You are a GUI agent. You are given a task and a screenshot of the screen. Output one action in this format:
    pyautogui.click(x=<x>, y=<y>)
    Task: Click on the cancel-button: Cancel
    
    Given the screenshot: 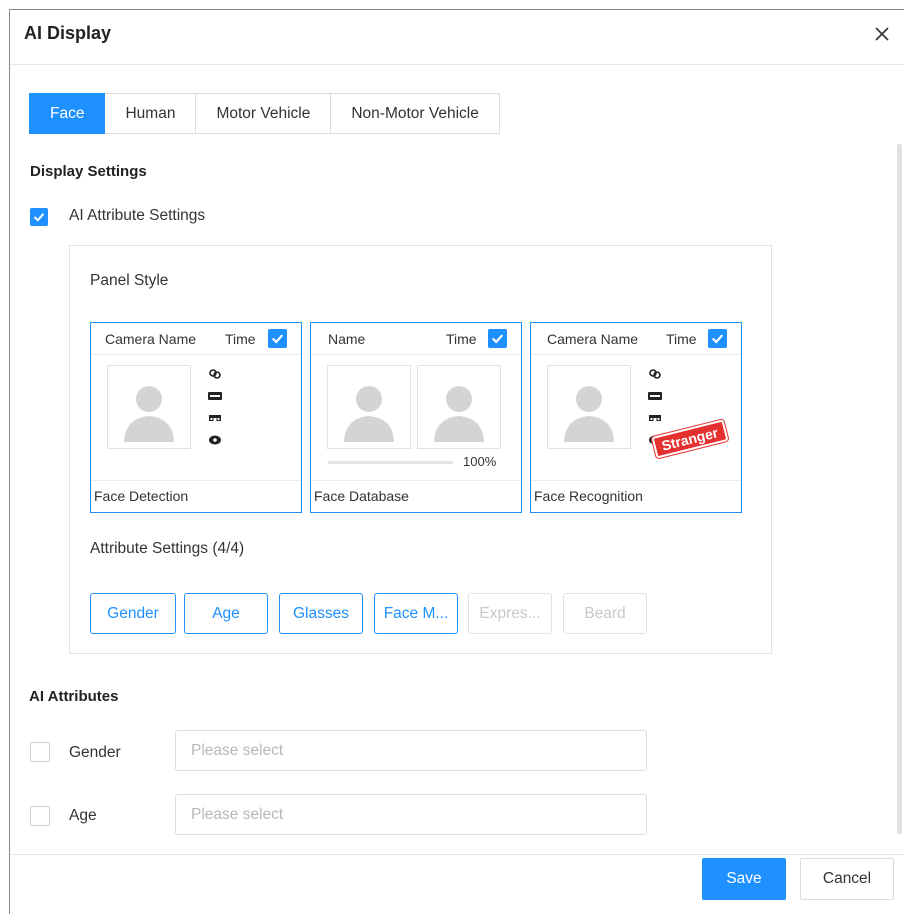 What is the action you would take?
    pyautogui.click(x=847, y=879)
    